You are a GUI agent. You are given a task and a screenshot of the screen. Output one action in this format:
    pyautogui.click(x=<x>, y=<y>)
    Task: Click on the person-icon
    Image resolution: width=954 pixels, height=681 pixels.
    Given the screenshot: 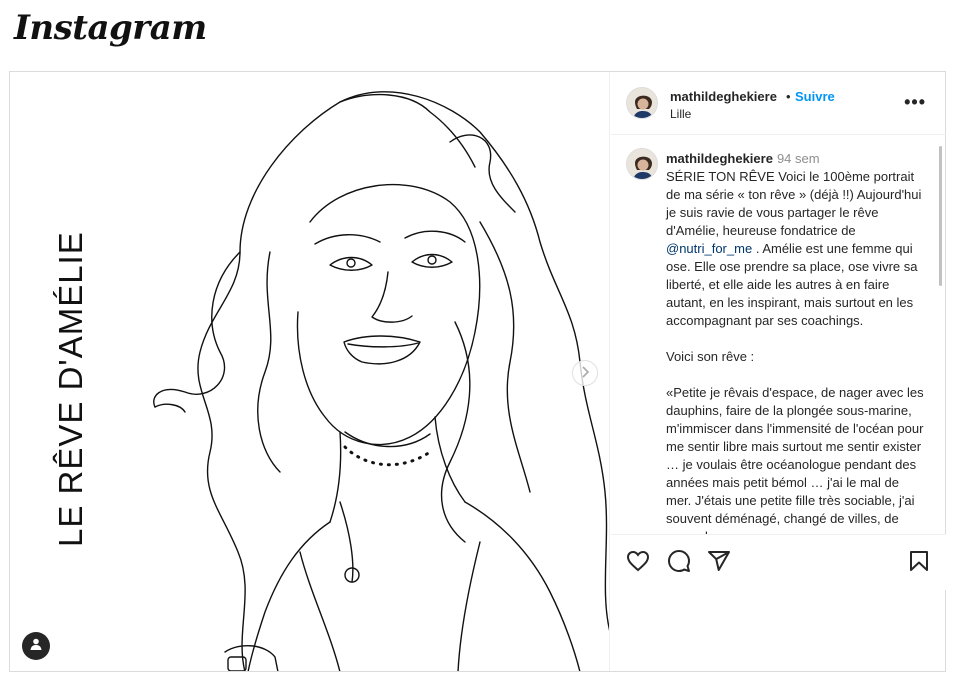 What is the action you would take?
    pyautogui.click(x=36, y=646)
    